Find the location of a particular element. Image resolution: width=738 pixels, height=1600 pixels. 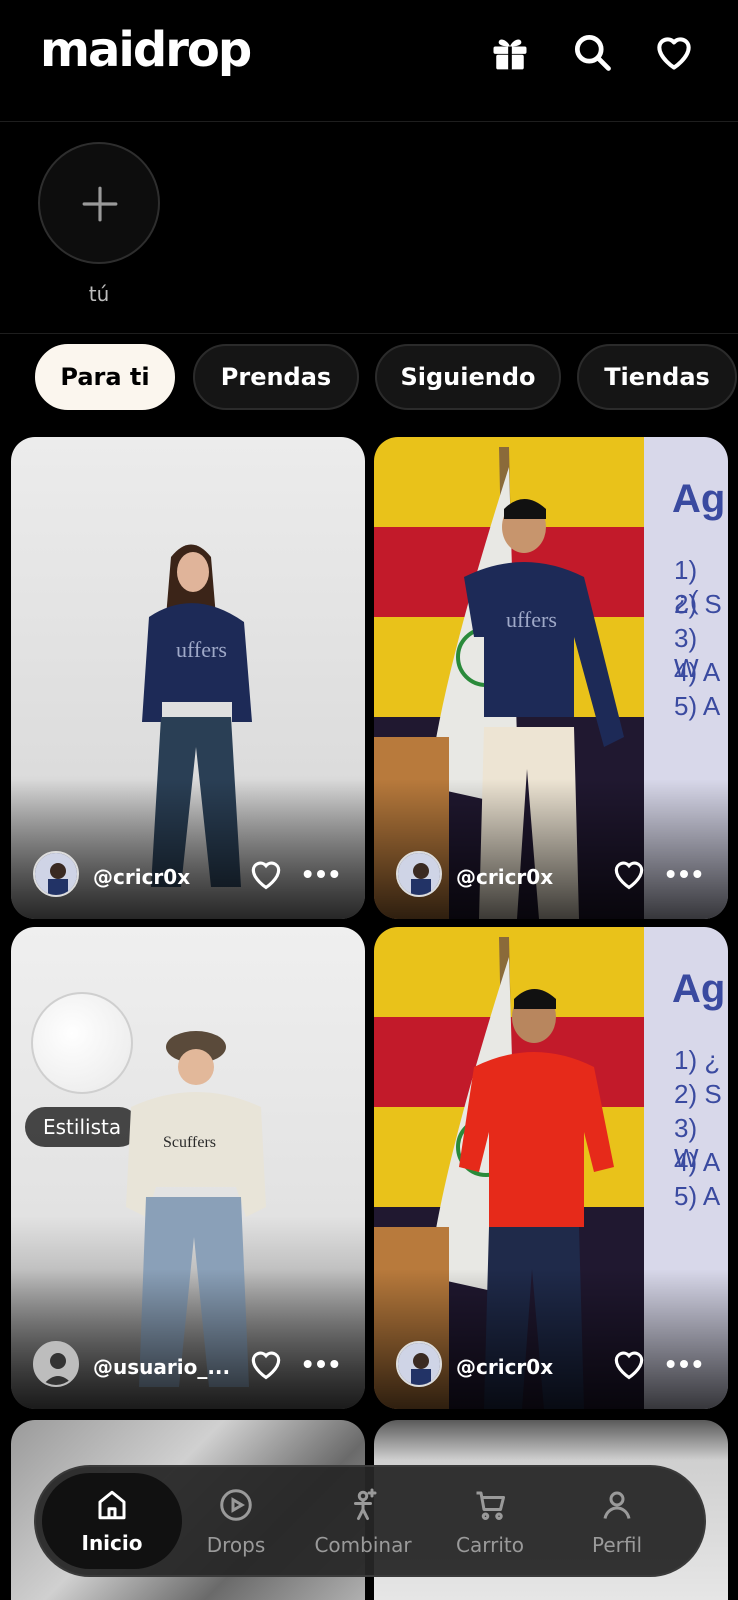

avatar-placeholder is located at coordinates (56, 1364).